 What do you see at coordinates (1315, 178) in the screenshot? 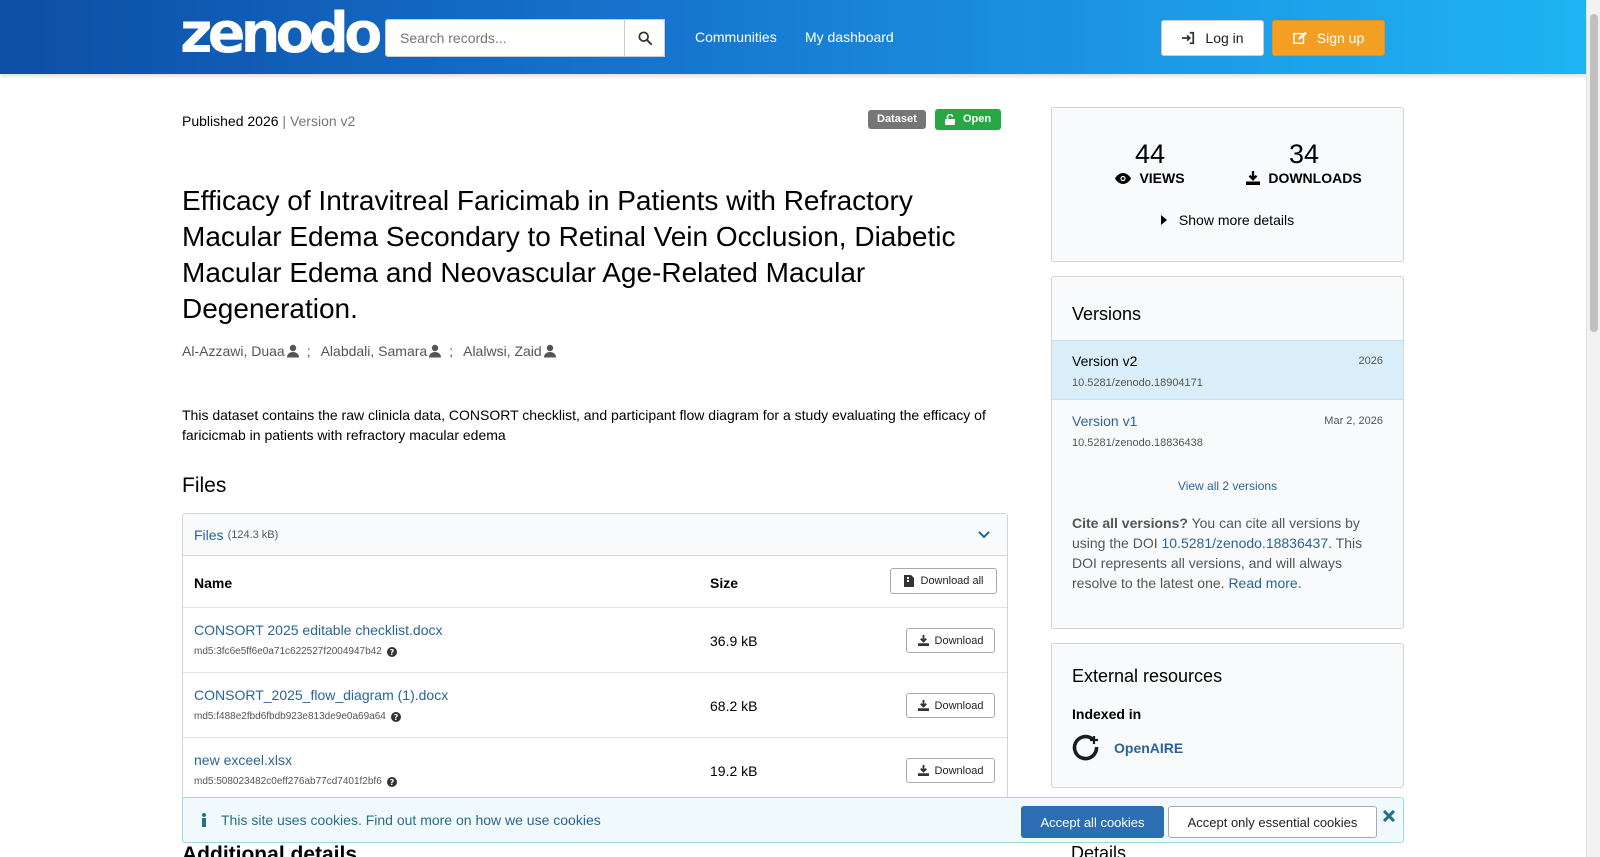
I see `downloads-label-text: DOWNLOADS` at bounding box center [1315, 178].